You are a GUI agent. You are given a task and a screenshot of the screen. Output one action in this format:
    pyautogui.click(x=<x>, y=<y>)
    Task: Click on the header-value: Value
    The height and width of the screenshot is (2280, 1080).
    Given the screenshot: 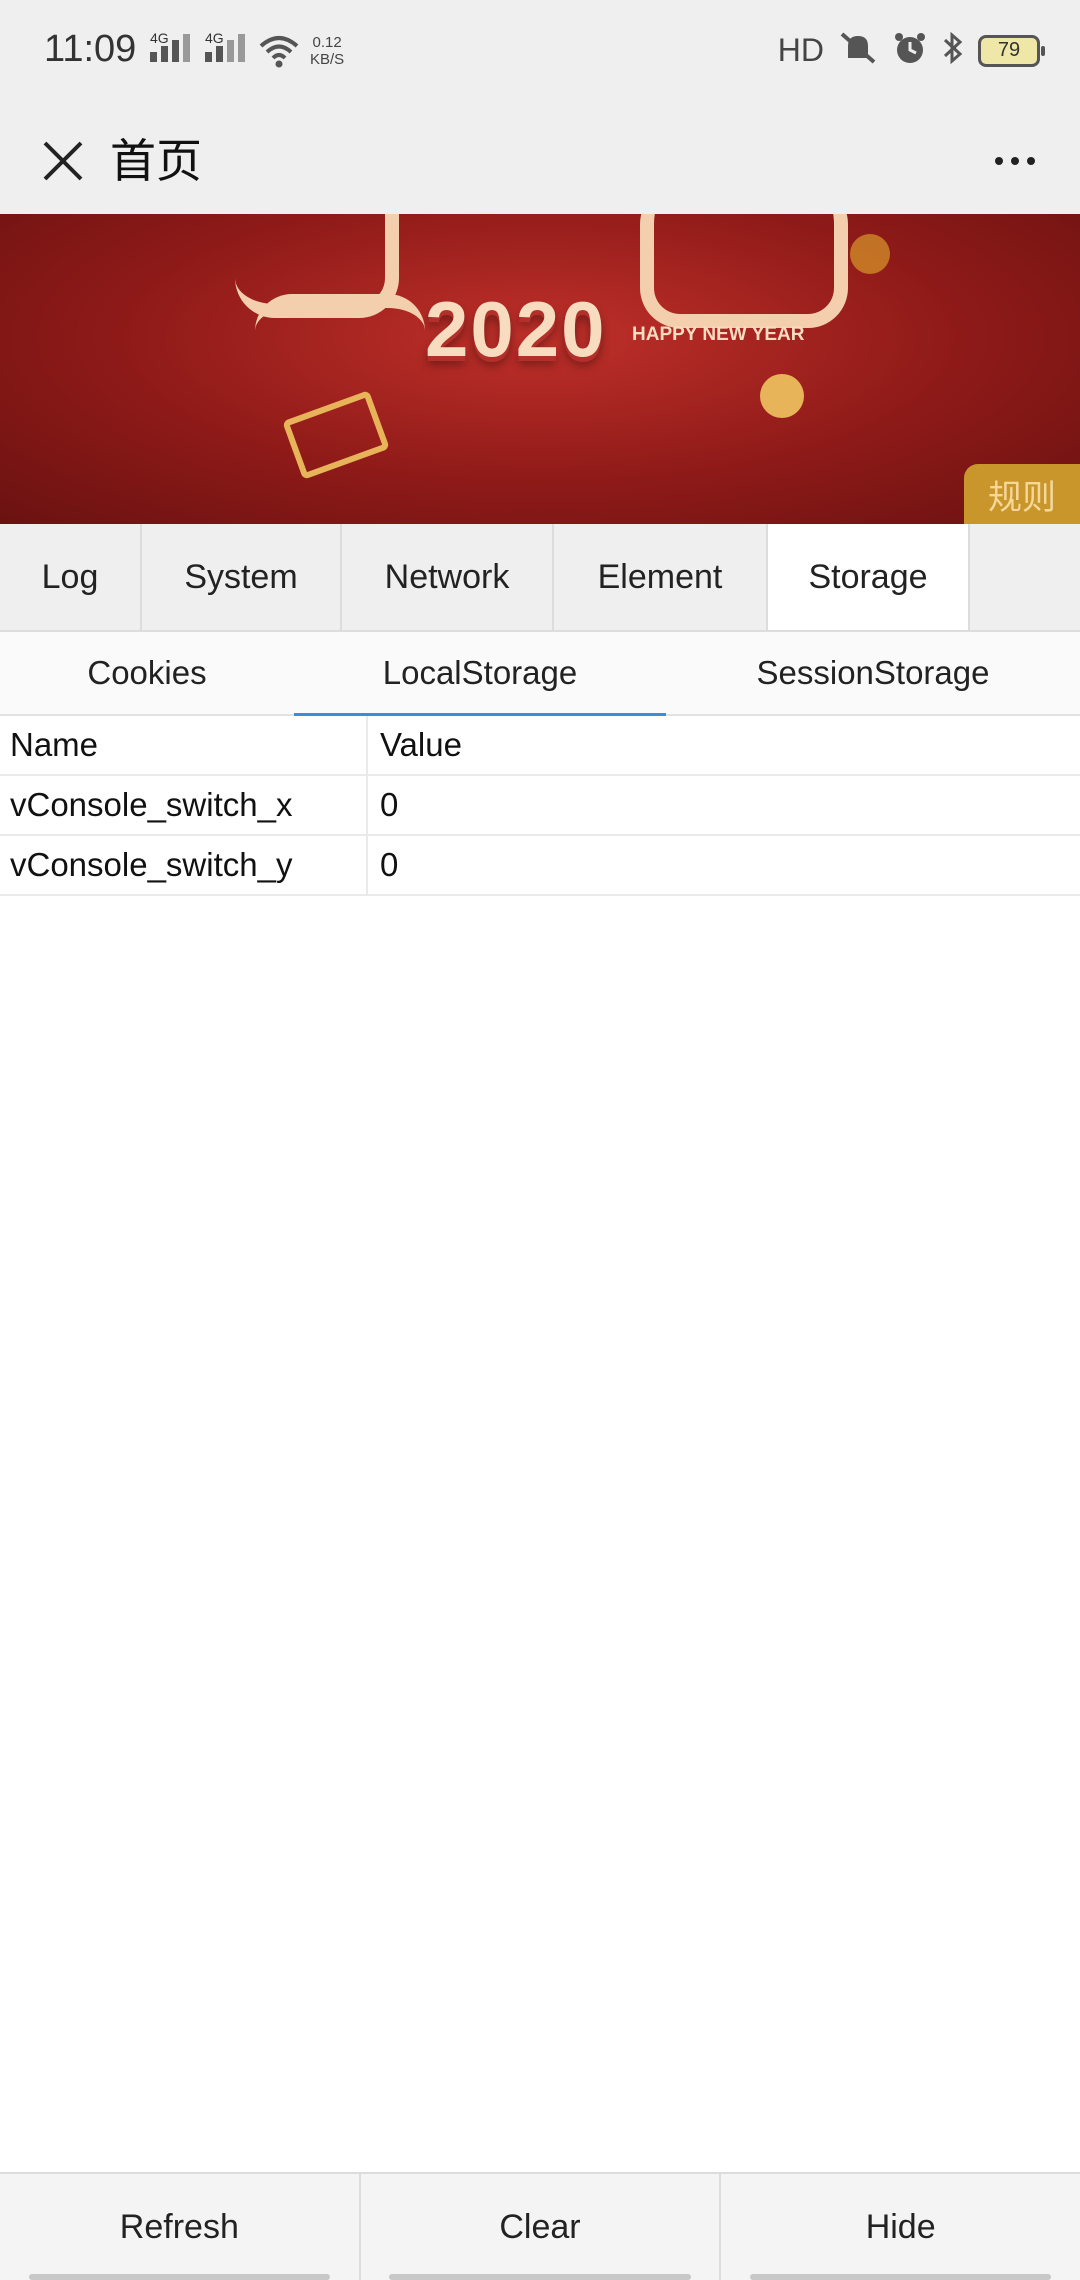 What is the action you would take?
    pyautogui.click(x=421, y=744)
    